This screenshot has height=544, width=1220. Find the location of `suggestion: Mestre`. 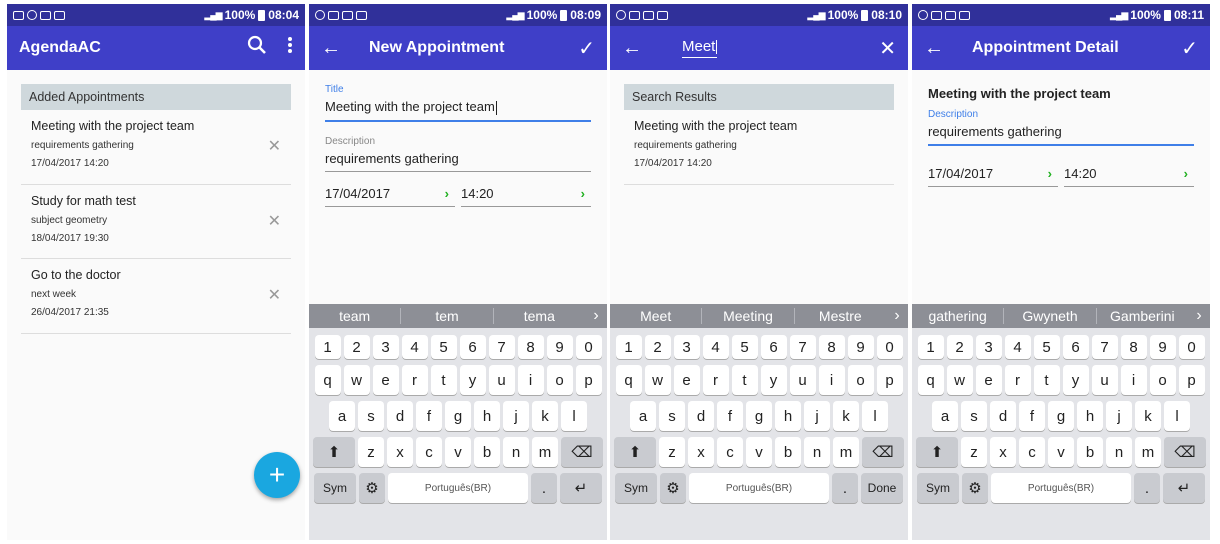

suggestion: Mestre is located at coordinates (840, 316).